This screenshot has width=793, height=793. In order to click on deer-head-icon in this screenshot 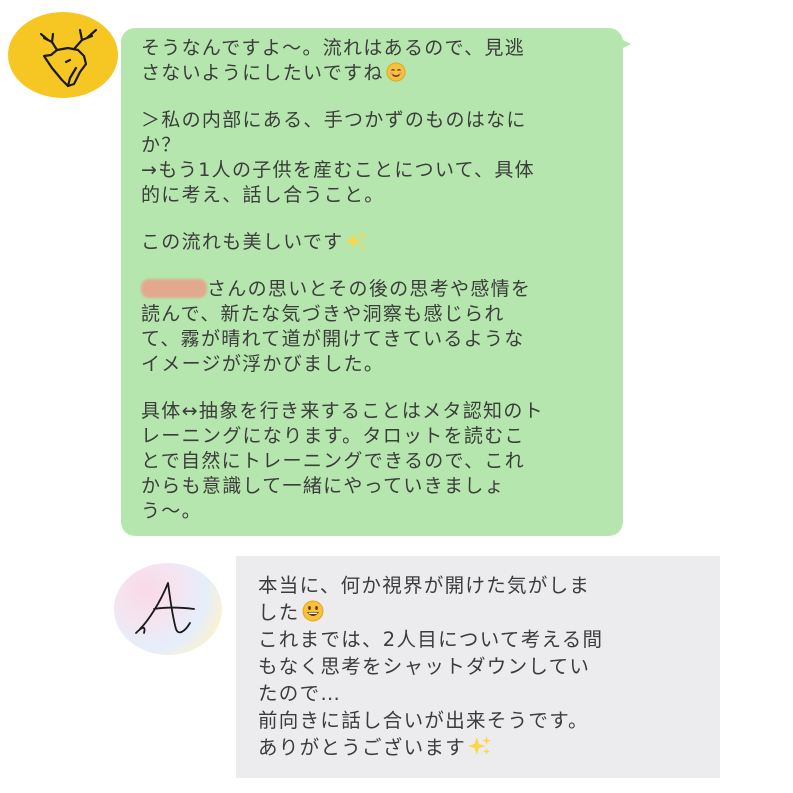, I will do `click(68, 58)`.